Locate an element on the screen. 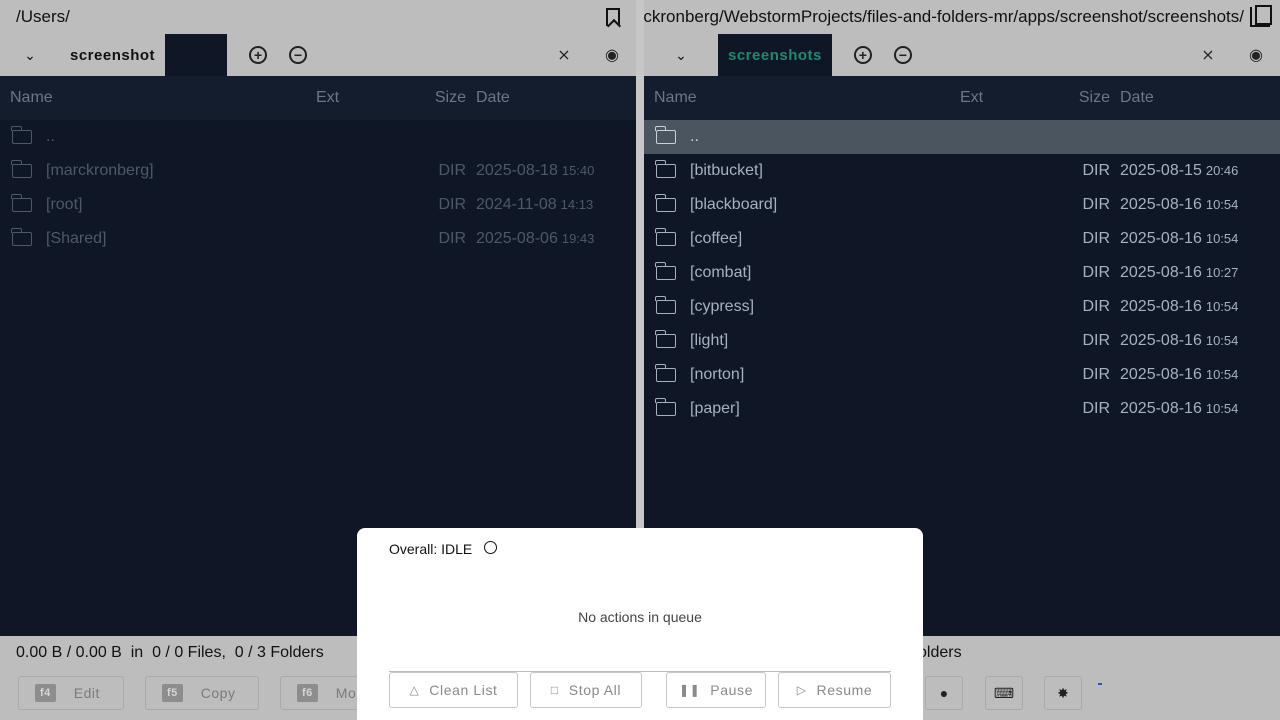 This screenshot has height=720, width=1280. empty-queue-message: No actions in queue is located at coordinates (640, 617).